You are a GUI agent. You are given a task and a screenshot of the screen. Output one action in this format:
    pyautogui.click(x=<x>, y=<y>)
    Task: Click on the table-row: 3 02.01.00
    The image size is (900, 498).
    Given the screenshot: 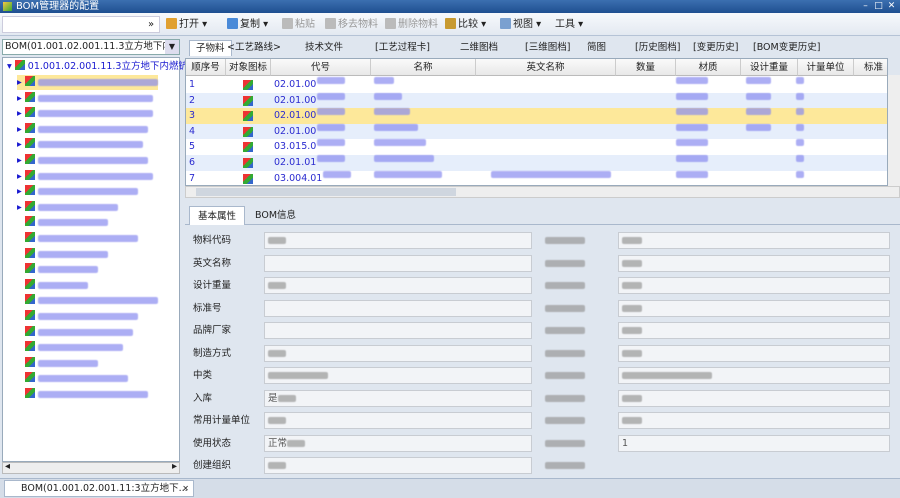 What is the action you would take?
    pyautogui.click(x=536, y=116)
    